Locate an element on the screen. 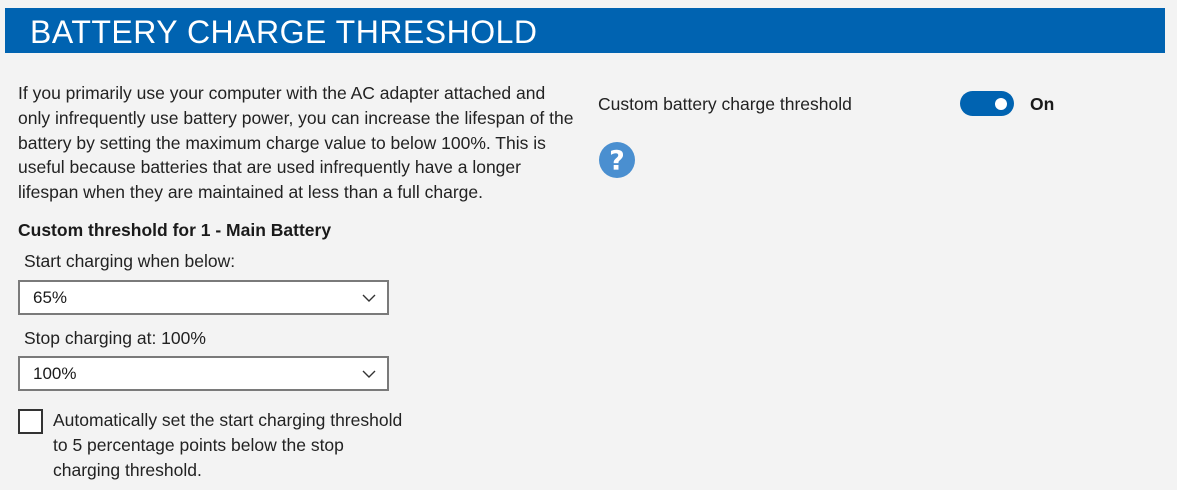  stop-charging-dropdown: 100% is located at coordinates (203, 373).